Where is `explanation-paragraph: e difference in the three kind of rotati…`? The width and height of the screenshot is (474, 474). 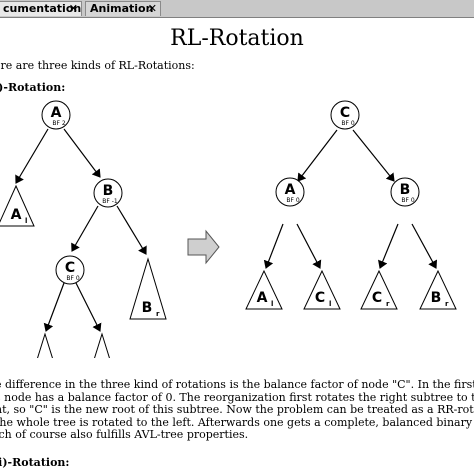
explanation-paragraph: e difference in the three kind of rotati… is located at coordinates (237, 410).